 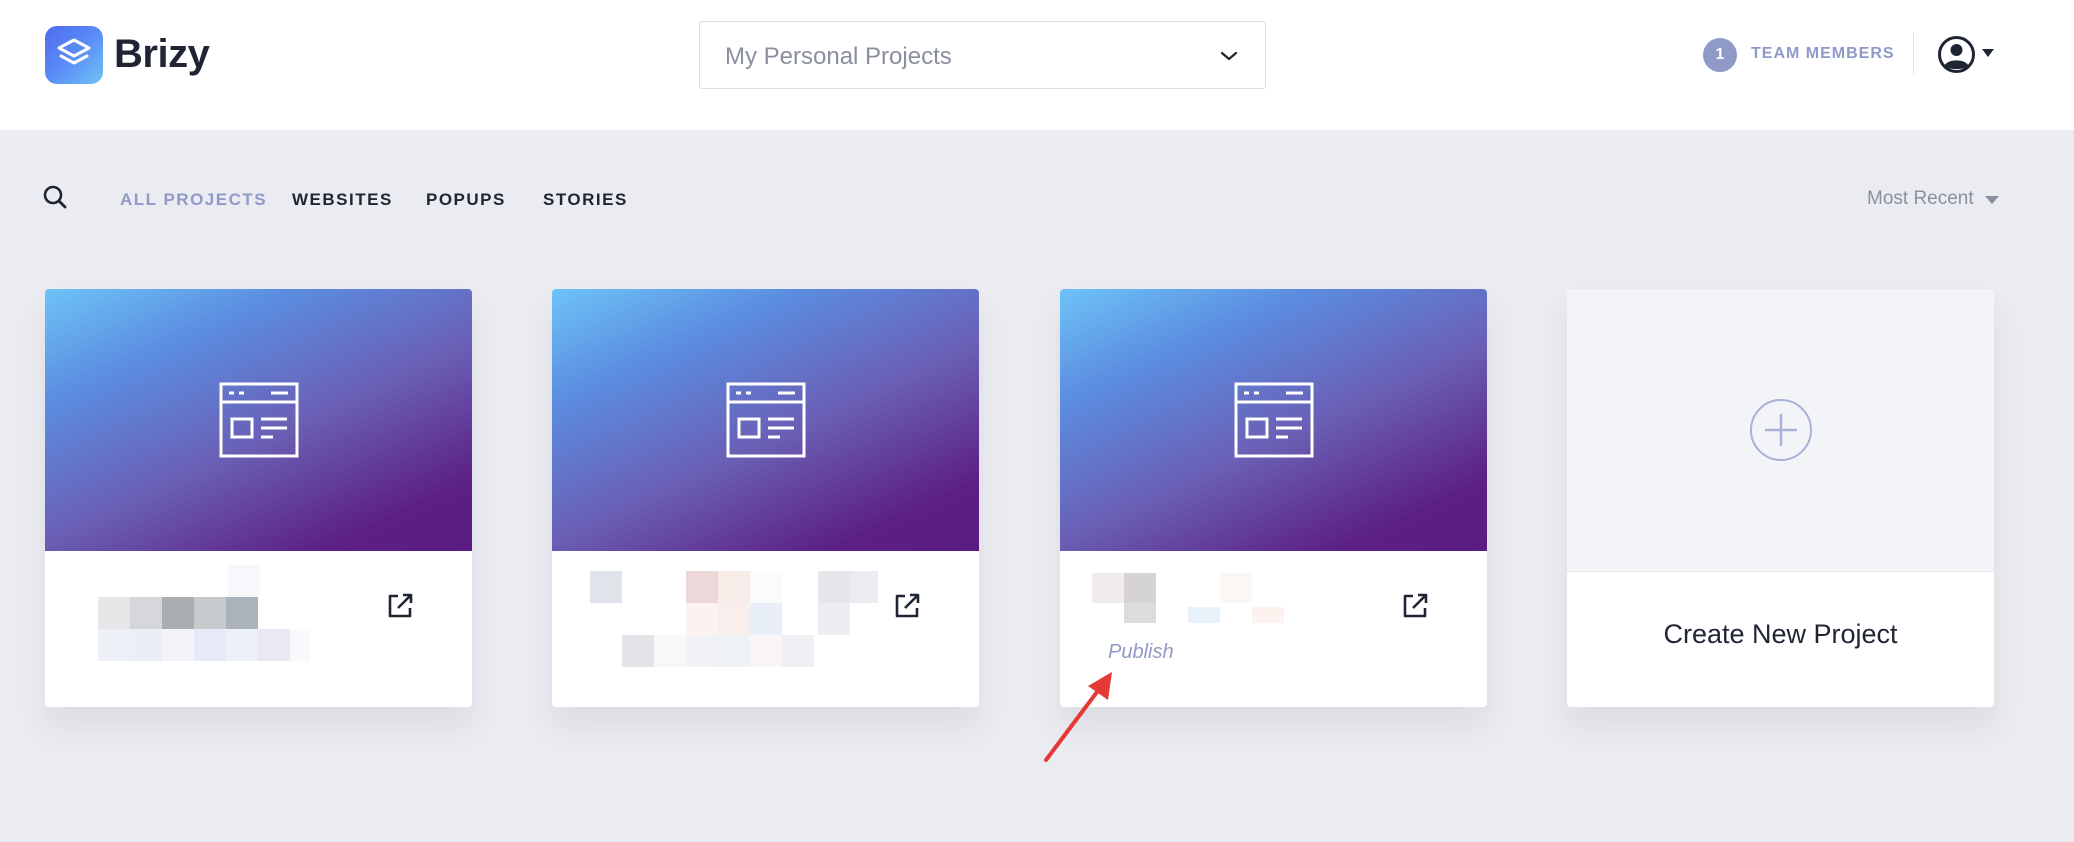 I want to click on sort-caret-icon, so click(x=1992, y=200).